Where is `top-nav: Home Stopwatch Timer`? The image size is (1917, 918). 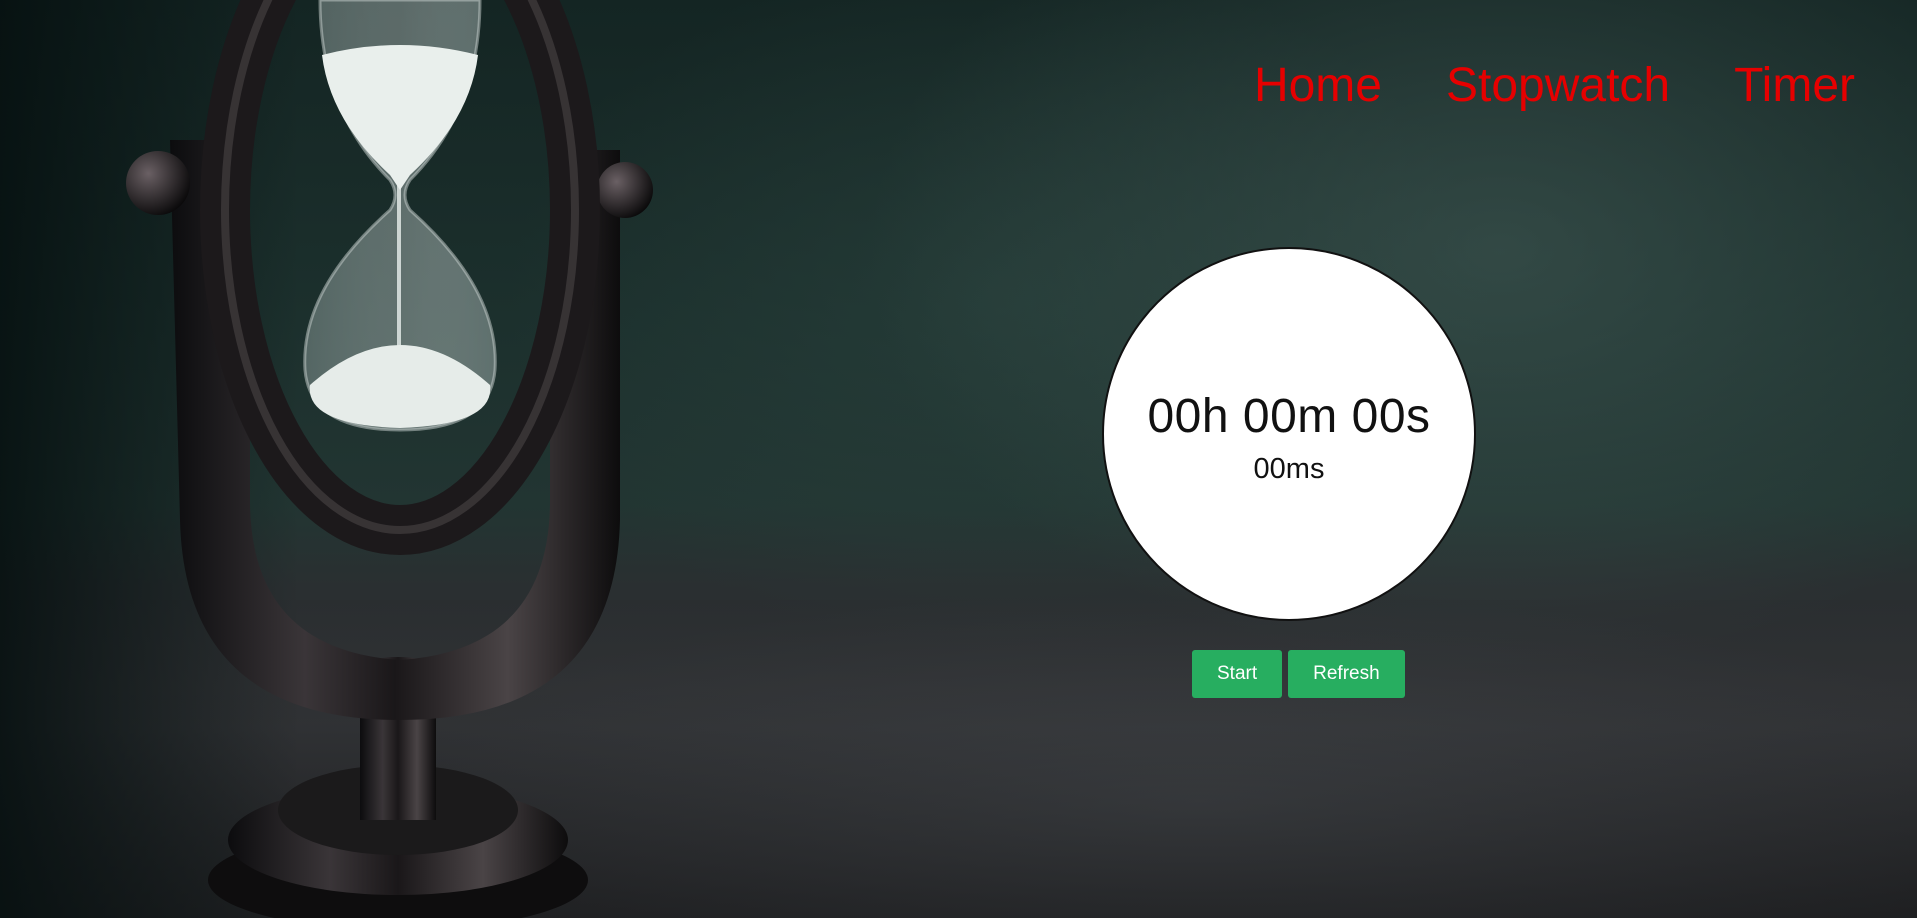 top-nav: Home Stopwatch Timer is located at coordinates (1554, 85).